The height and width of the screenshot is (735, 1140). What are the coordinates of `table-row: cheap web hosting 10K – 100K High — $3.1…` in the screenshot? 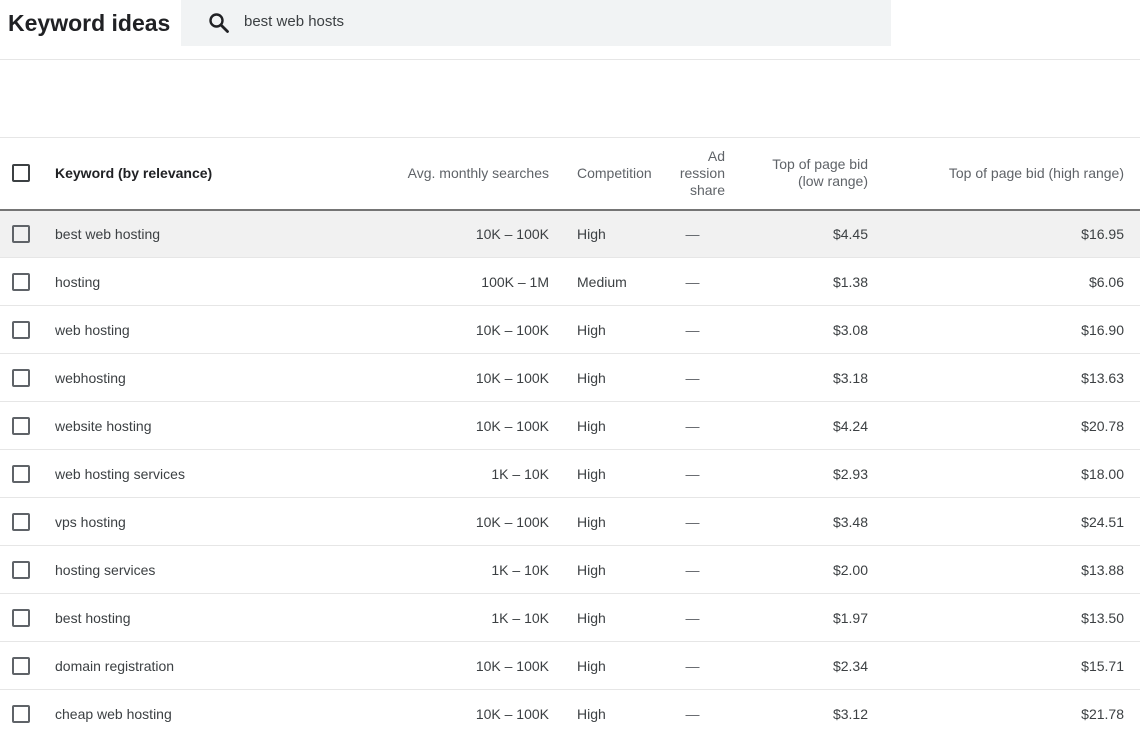 It's located at (570, 712).